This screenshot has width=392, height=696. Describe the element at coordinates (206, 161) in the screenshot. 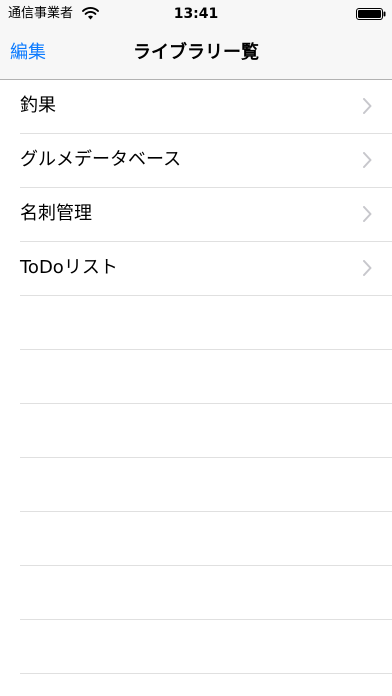

I see `list-item: グルメデータベース` at that location.